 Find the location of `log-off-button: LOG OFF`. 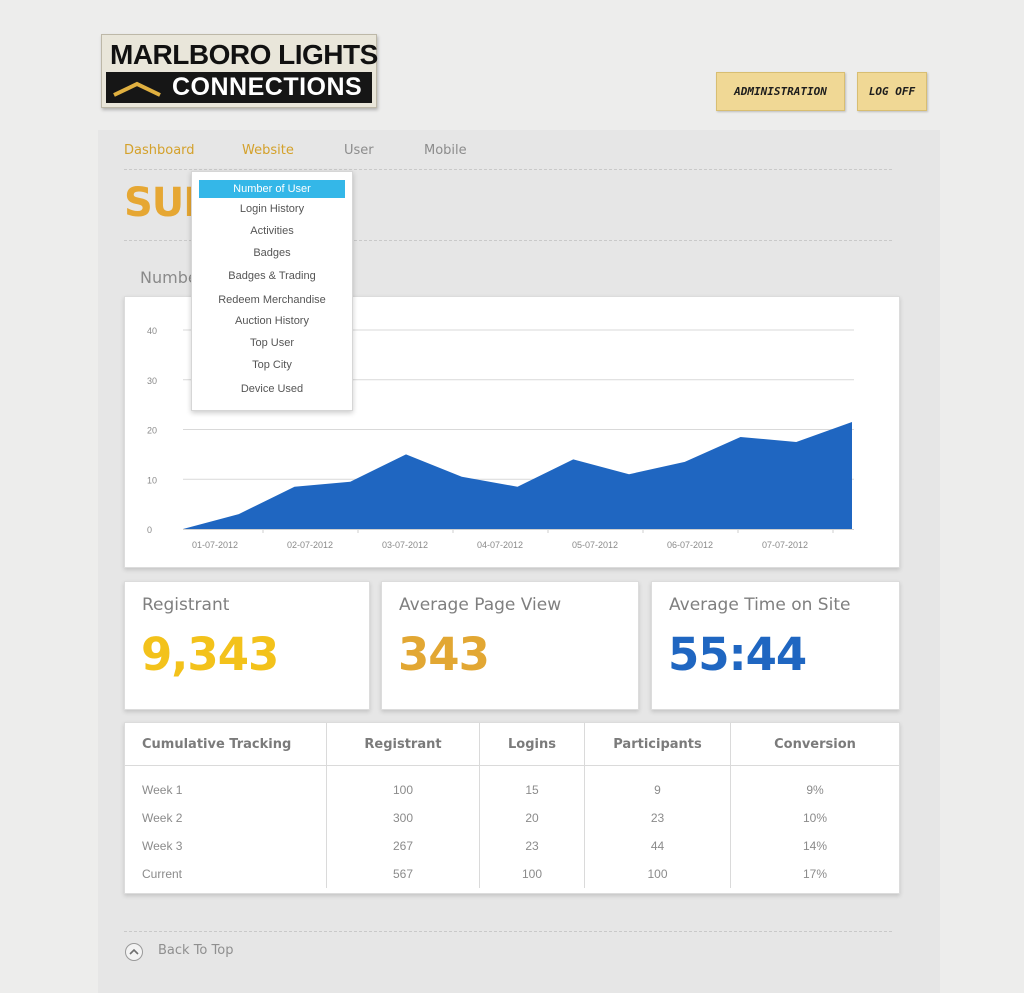

log-off-button: LOG OFF is located at coordinates (892, 91).